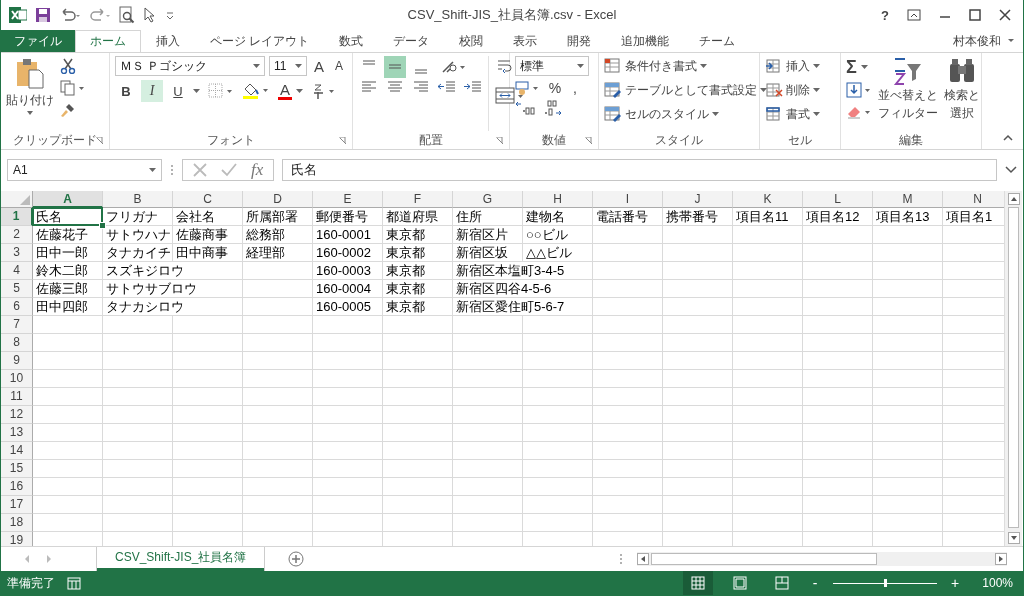  I want to click on row-header: 11, so click(17, 397).